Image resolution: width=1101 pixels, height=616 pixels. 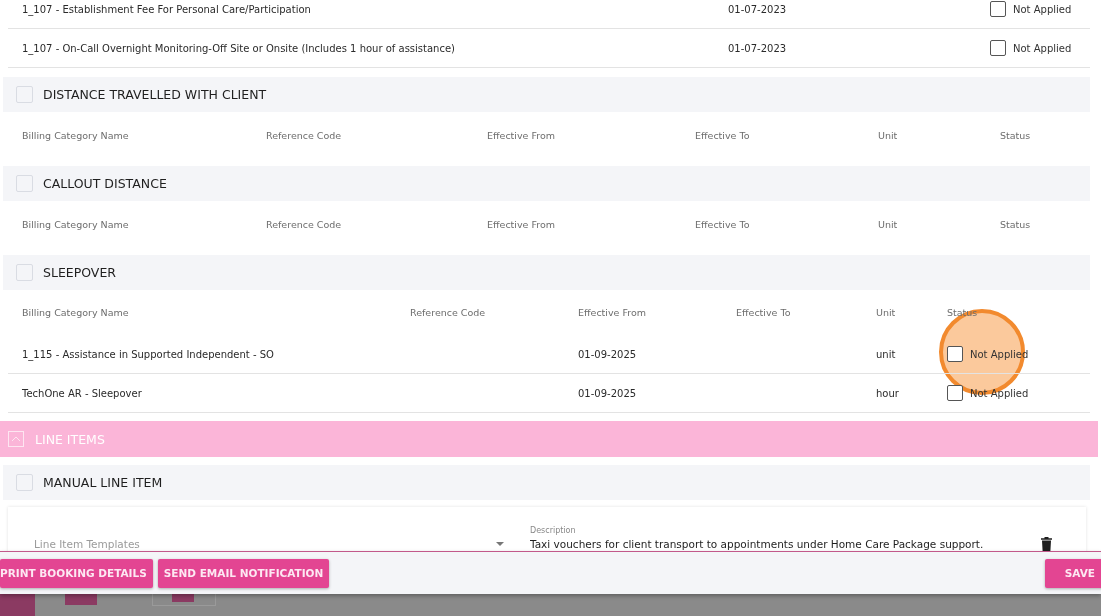 I want to click on section-header: CALLOUT DISTANCE, so click(x=546, y=183).